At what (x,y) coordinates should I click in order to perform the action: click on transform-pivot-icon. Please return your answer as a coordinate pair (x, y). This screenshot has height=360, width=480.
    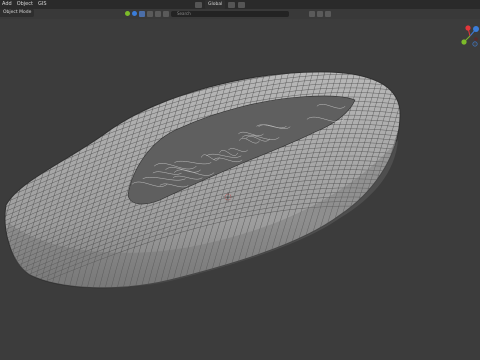
    Looking at the image, I should click on (198, 4).